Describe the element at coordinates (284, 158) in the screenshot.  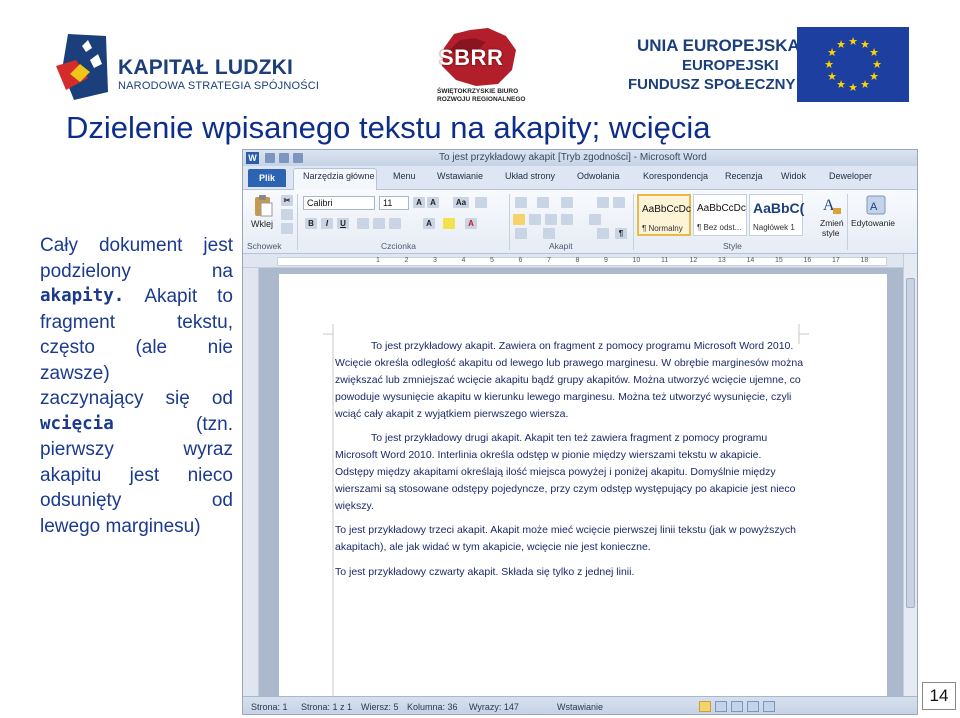
I see `undo-icon` at that location.